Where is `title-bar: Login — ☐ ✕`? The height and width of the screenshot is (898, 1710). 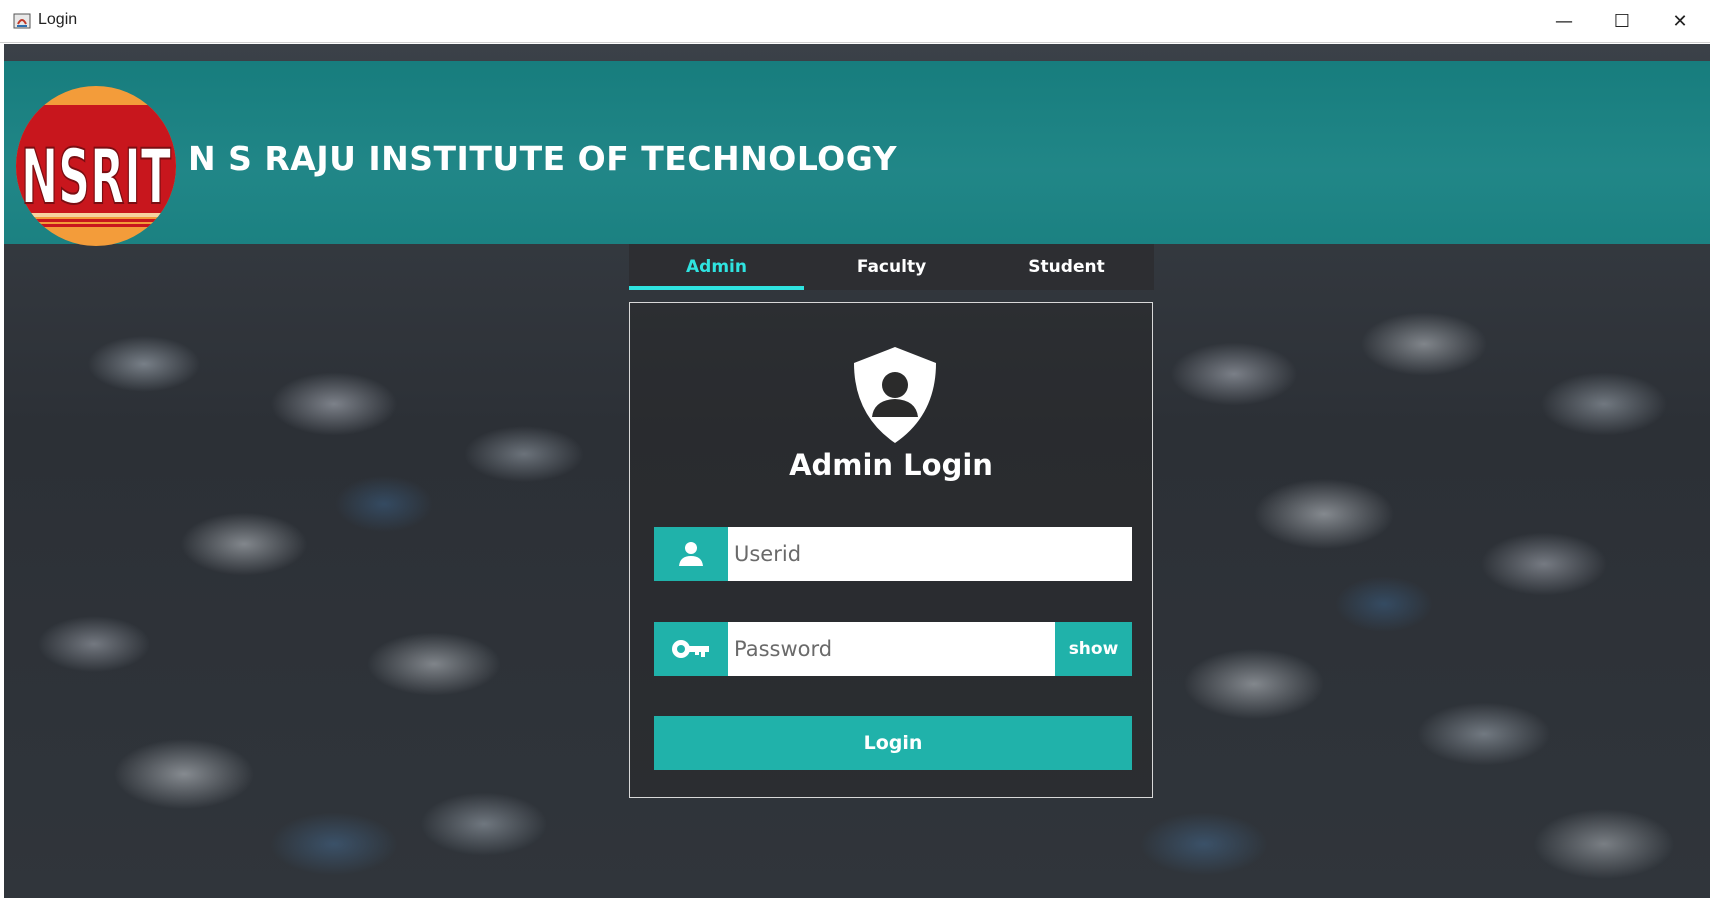
title-bar: Login — ☐ ✕ is located at coordinates (855, 21).